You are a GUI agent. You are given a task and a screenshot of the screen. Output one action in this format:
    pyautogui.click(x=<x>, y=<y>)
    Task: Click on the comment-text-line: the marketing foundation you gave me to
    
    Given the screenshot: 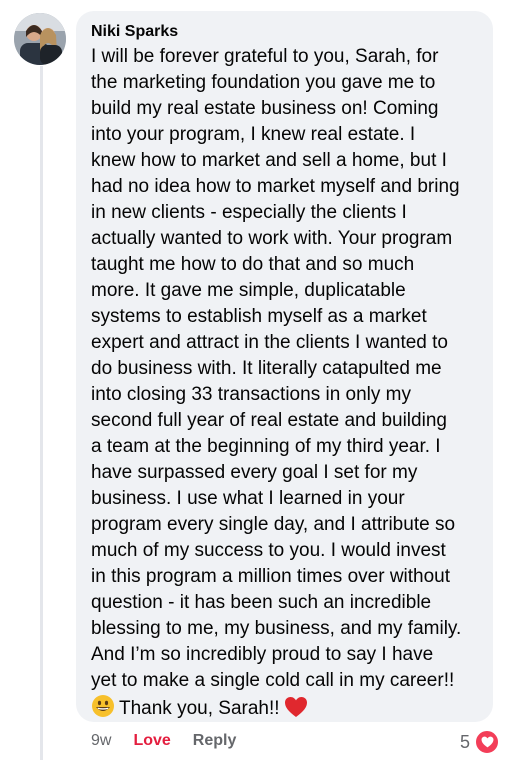 What is the action you would take?
    pyautogui.click(x=263, y=82)
    